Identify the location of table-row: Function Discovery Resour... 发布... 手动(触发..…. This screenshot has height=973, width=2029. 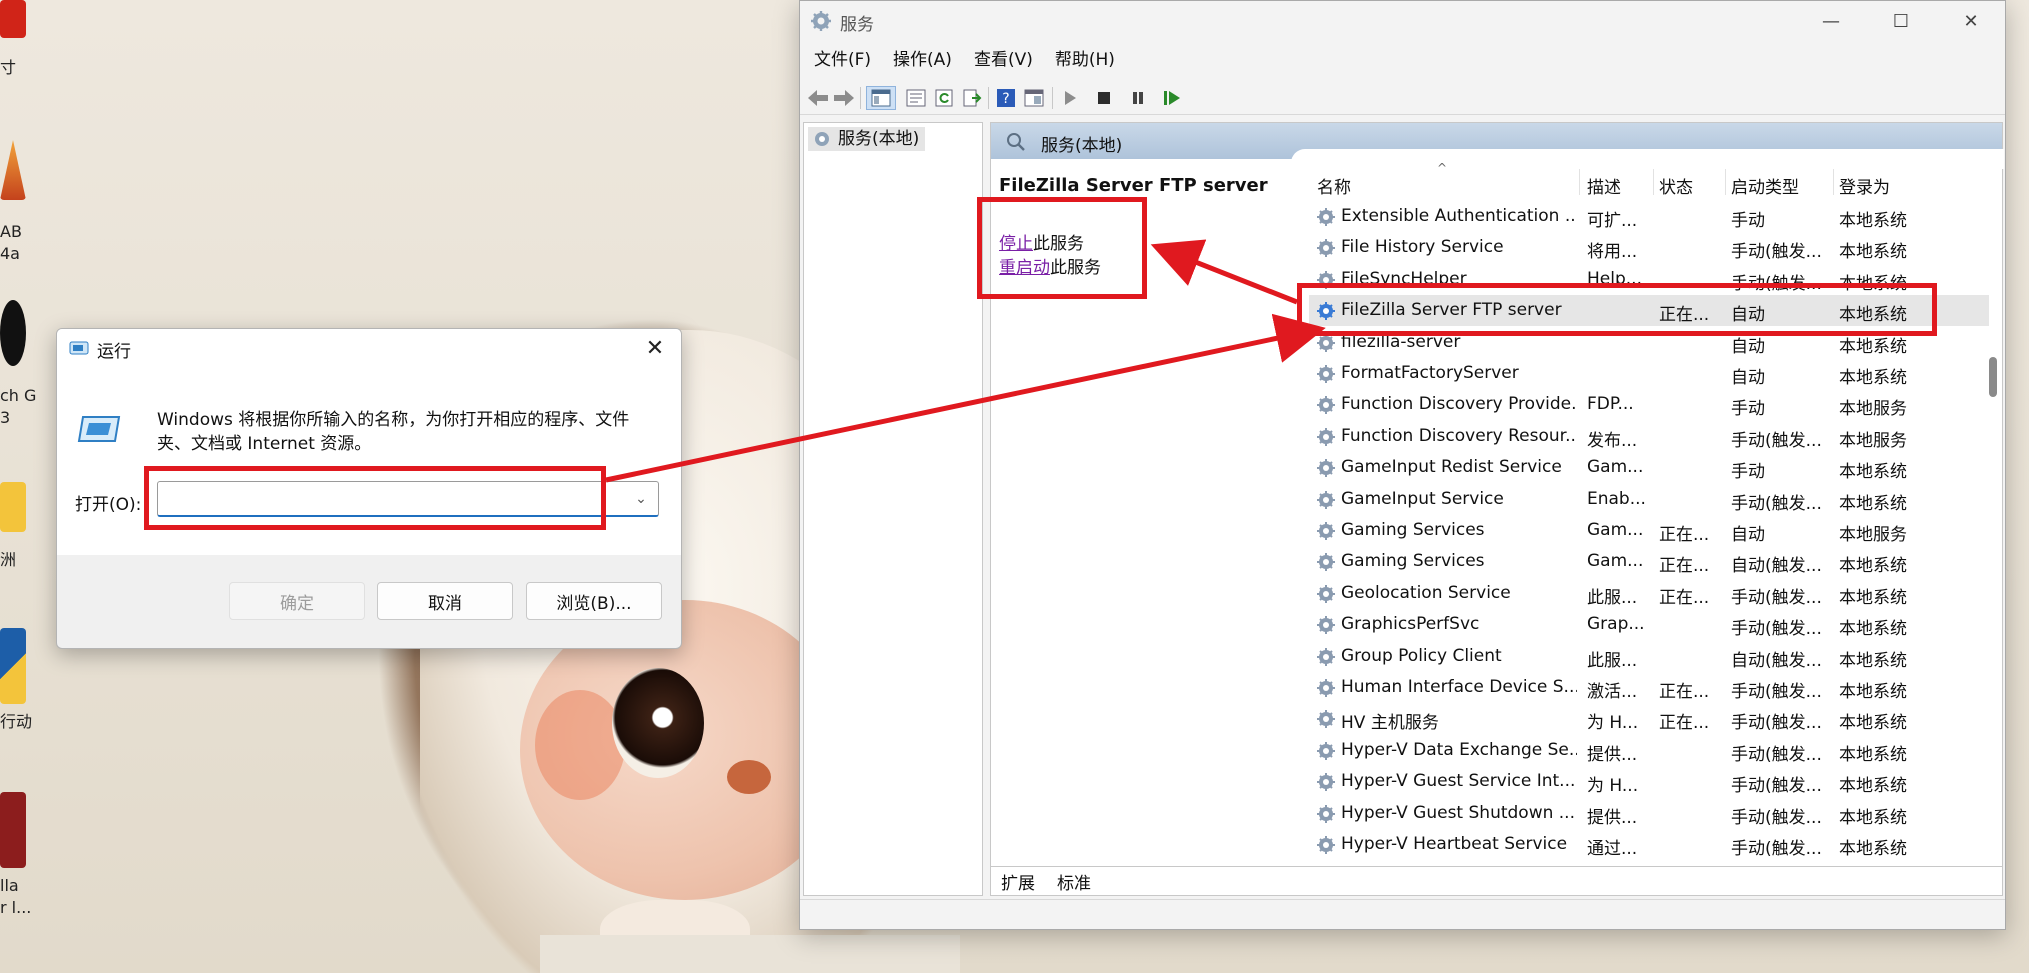
(1649, 436).